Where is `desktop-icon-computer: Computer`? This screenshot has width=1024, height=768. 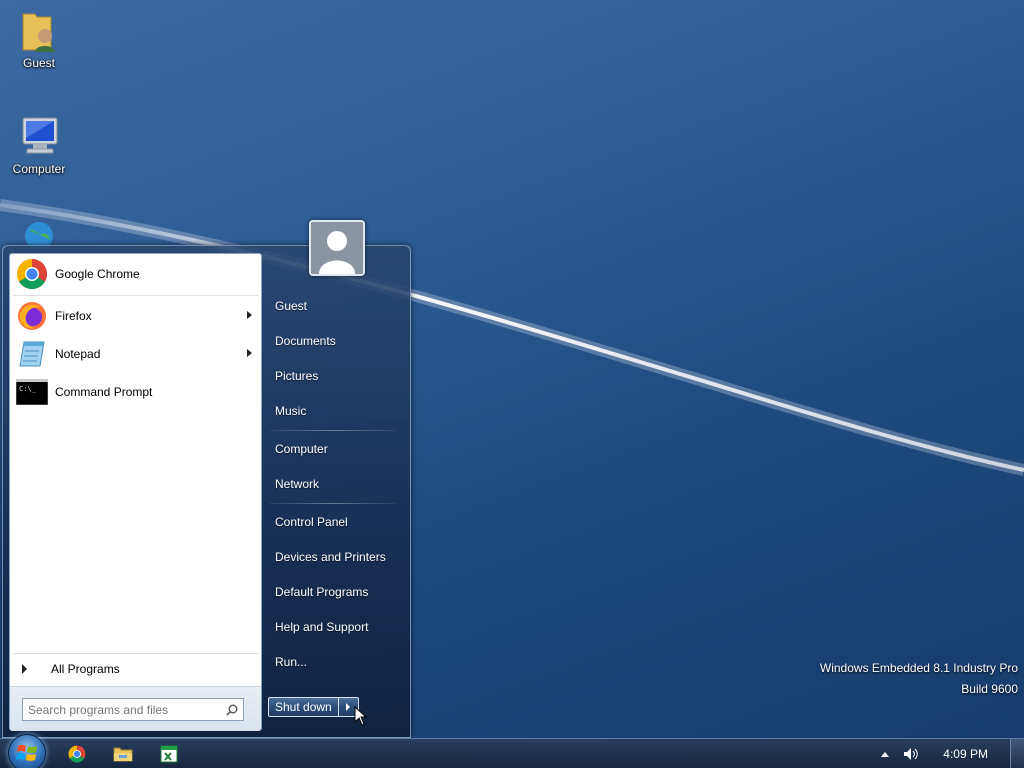 desktop-icon-computer: Computer is located at coordinates (39, 144).